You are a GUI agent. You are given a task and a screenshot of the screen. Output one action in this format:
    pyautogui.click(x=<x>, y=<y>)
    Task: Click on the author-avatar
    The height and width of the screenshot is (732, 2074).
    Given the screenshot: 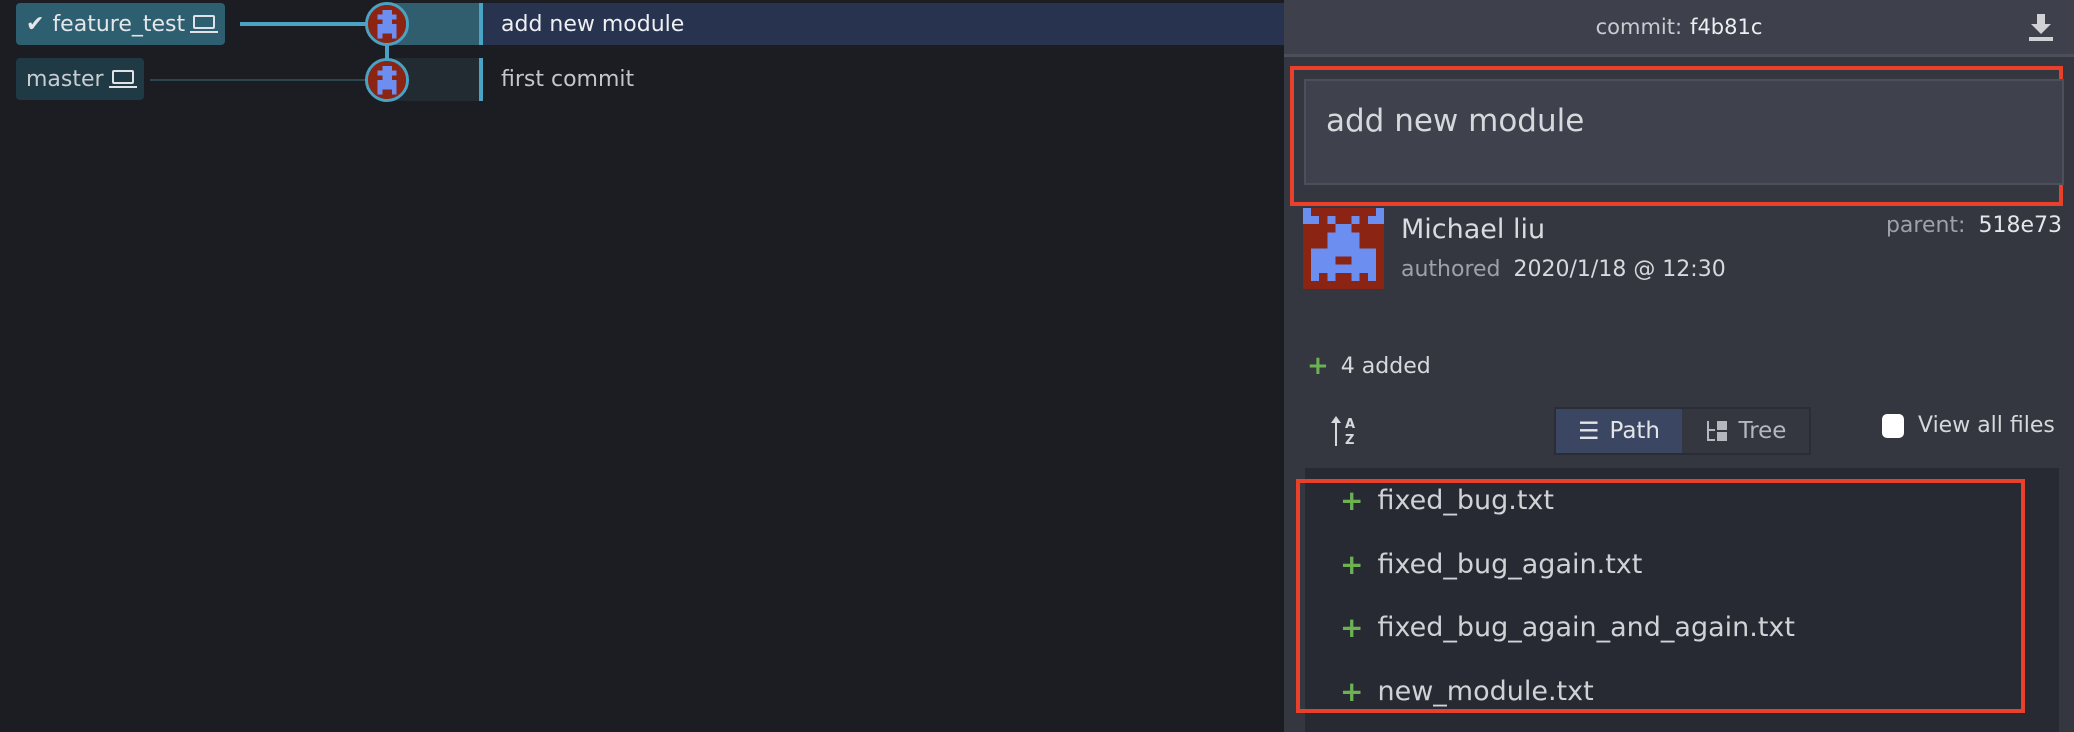 What is the action you would take?
    pyautogui.click(x=1343, y=248)
    